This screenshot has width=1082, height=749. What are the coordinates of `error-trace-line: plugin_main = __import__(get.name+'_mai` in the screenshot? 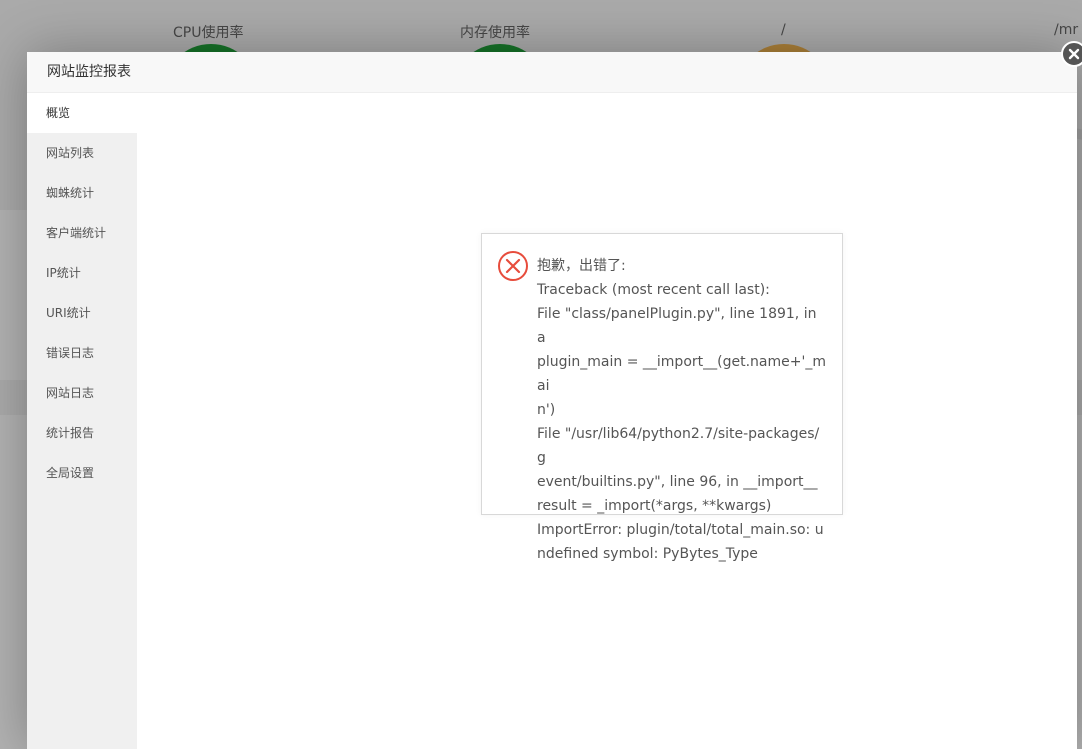 It's located at (681, 374).